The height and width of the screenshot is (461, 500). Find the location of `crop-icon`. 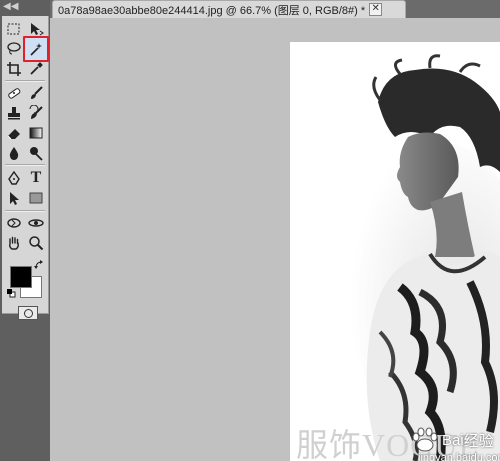

crop-icon is located at coordinates (14, 69).